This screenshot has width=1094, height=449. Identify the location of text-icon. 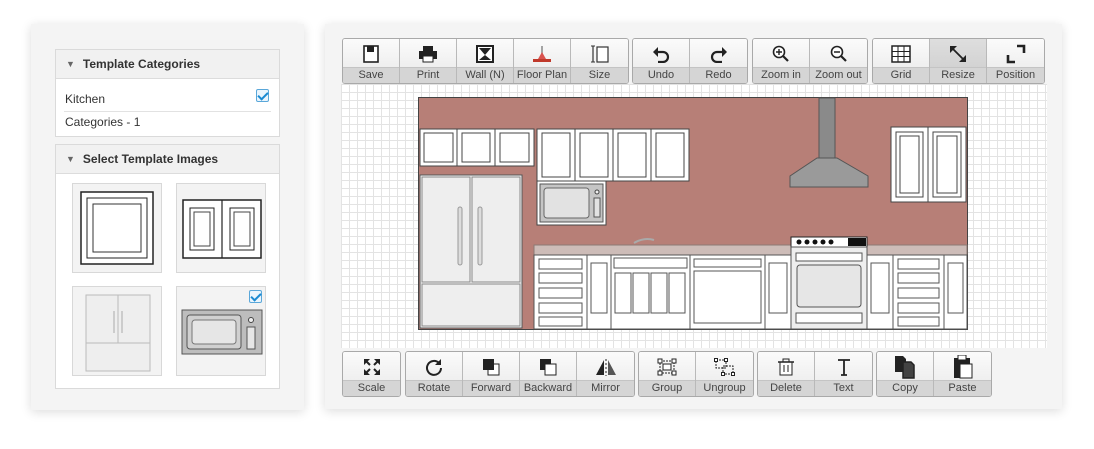
(843, 367).